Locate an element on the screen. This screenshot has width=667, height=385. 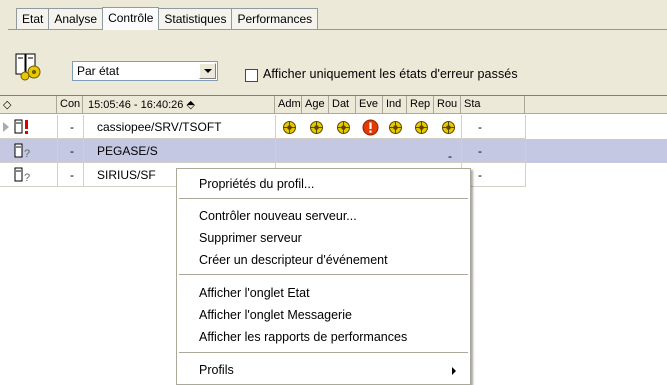
column-sta: Sta is located at coordinates (493, 105).